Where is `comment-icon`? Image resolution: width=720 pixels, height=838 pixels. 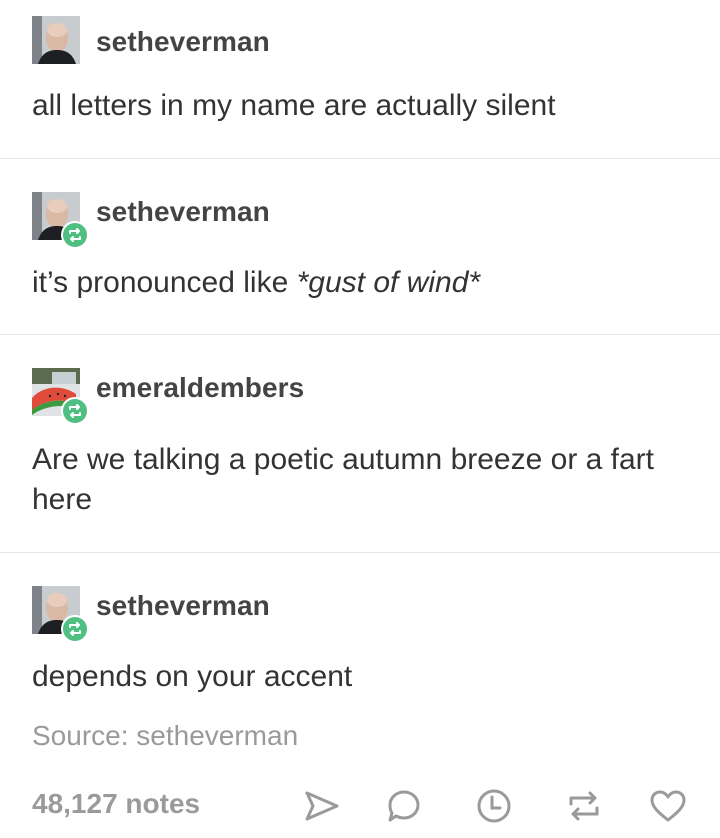
comment-icon is located at coordinates (404, 806).